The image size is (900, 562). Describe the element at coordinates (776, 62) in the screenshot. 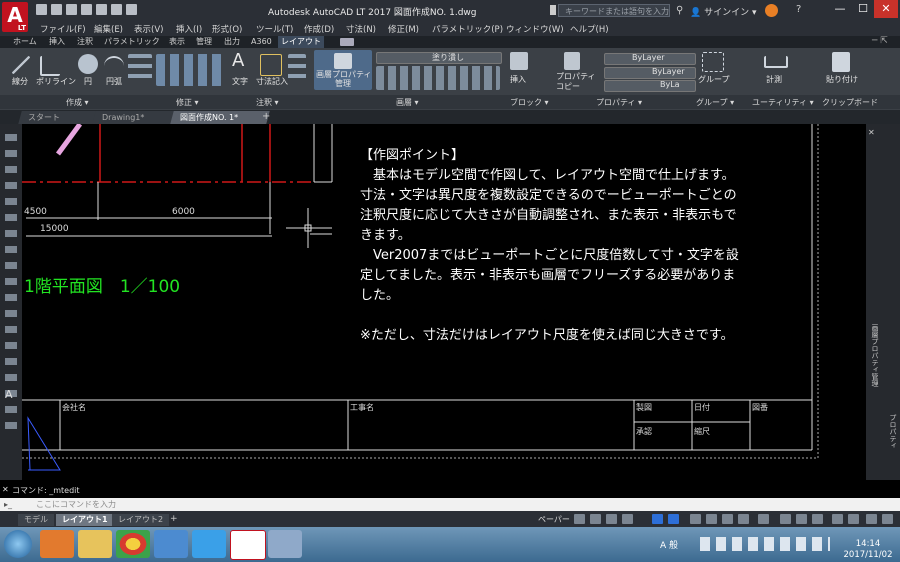

I see `measure-icon` at that location.